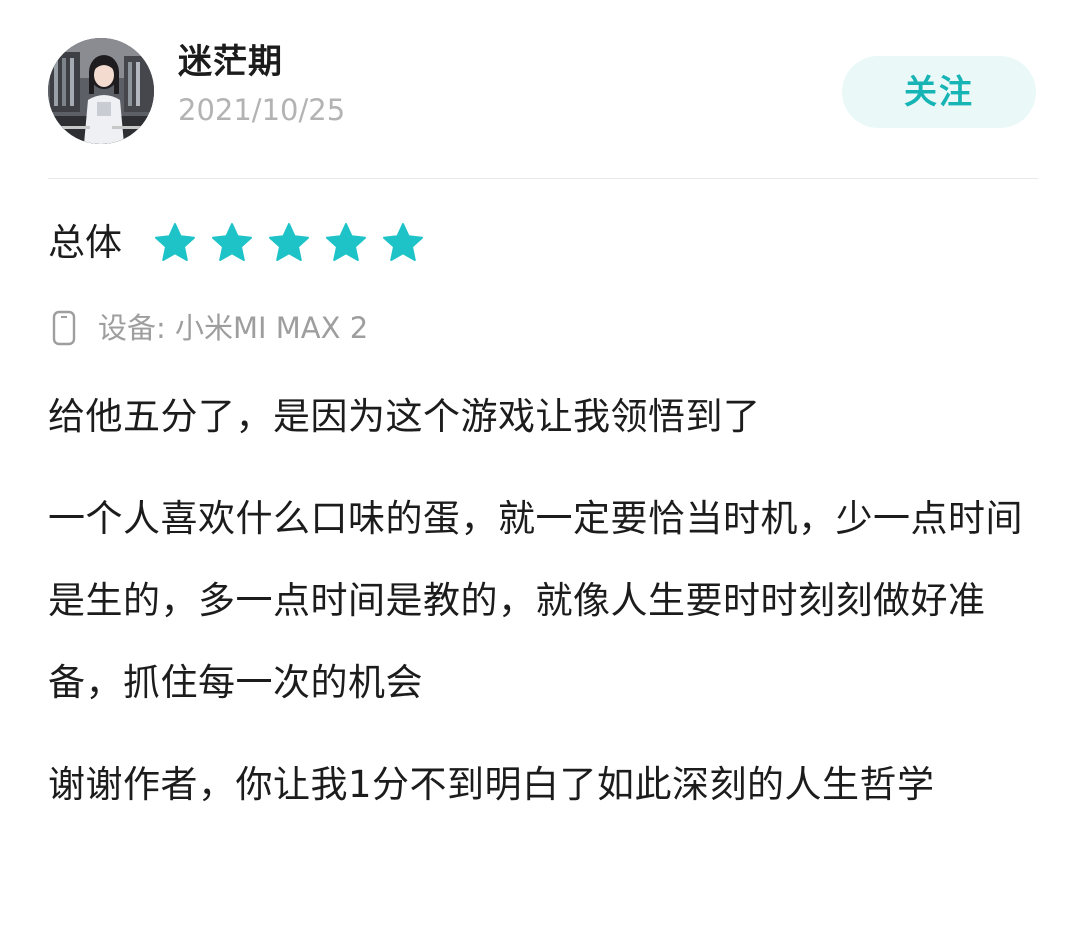 The height and width of the screenshot is (941, 1080). What do you see at coordinates (491, 784) in the screenshot?
I see `review-paragraph: 谢谢作者，你让我1分不到明白了如此深刻的人生哲学` at bounding box center [491, 784].